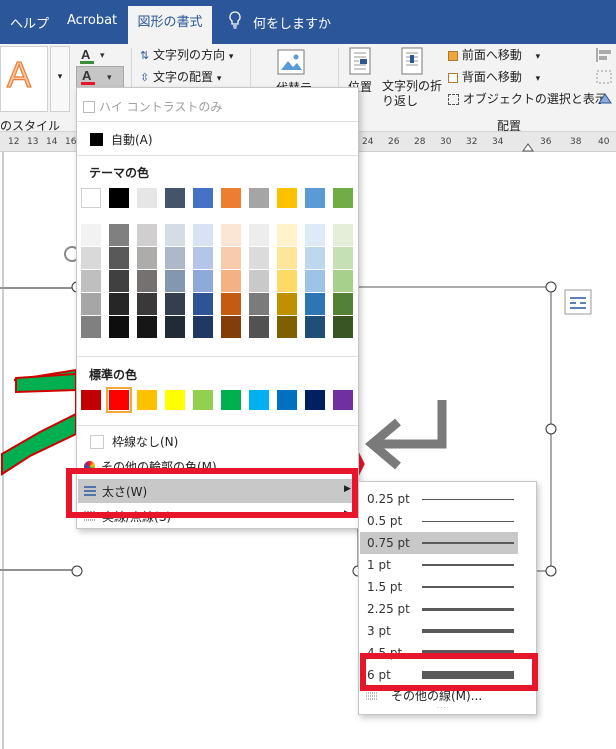  What do you see at coordinates (578, 302) in the screenshot?
I see `layout-options-icon` at bounding box center [578, 302].